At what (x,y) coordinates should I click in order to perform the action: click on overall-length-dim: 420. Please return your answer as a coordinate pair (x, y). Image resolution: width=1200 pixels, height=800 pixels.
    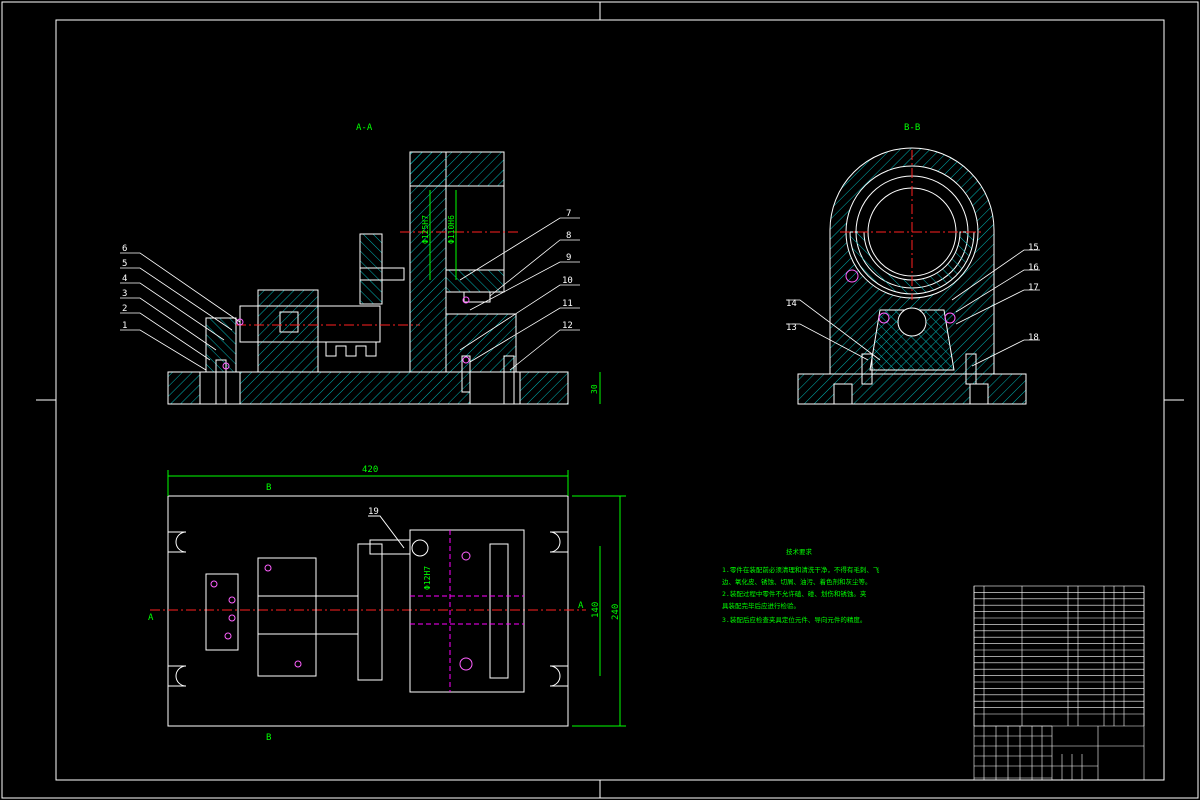
    Looking at the image, I should click on (370, 470).